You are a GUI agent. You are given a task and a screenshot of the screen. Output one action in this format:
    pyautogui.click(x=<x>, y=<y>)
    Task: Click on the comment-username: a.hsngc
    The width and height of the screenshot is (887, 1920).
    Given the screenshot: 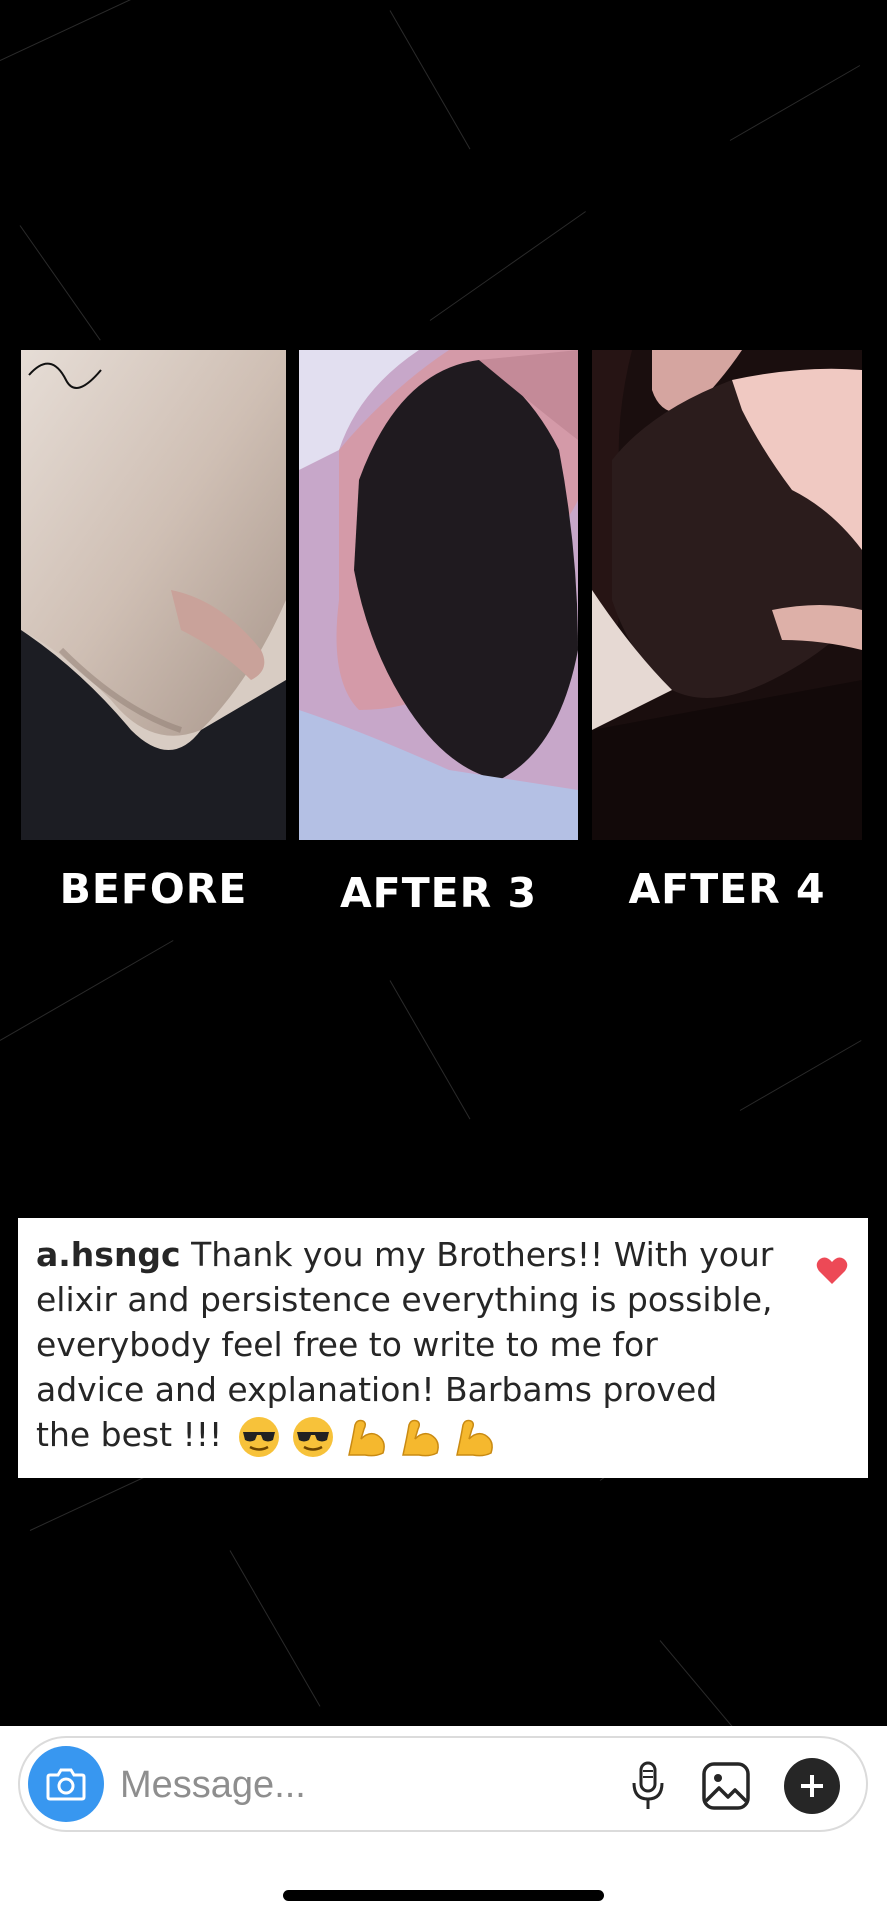 What is the action you would take?
    pyautogui.click(x=108, y=1254)
    